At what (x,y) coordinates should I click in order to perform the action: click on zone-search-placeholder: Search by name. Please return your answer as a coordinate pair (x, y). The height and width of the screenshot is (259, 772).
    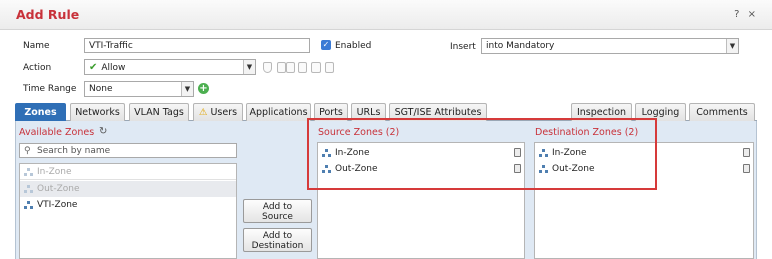
    Looking at the image, I should click on (74, 151).